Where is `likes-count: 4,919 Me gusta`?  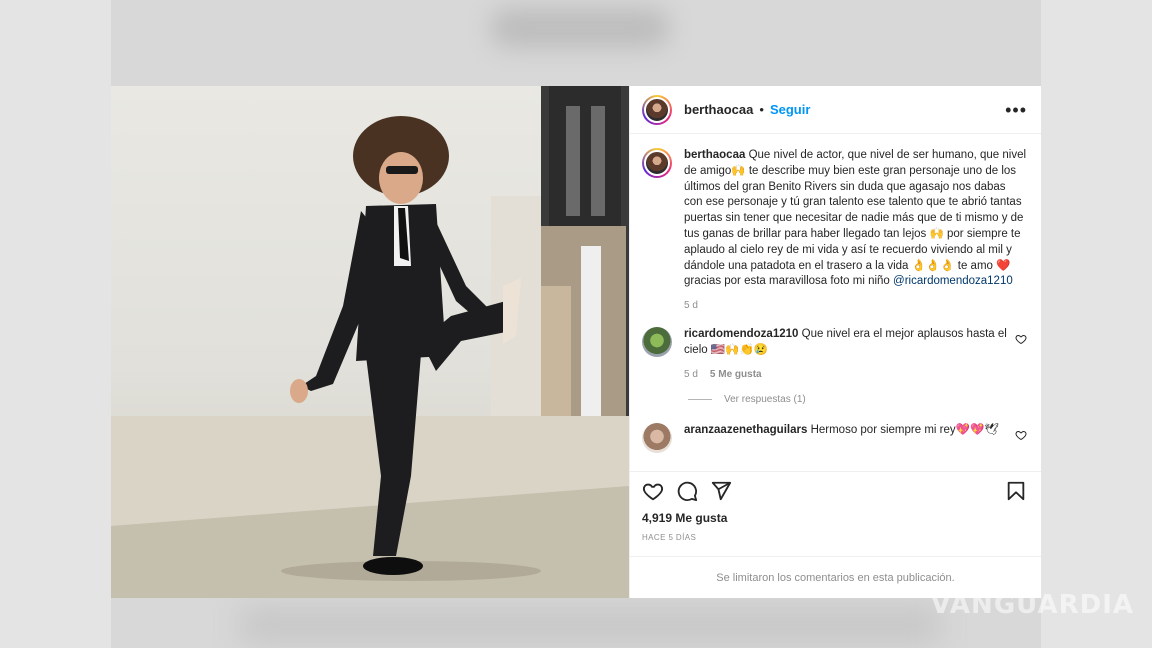 likes-count: 4,919 Me gusta is located at coordinates (835, 517).